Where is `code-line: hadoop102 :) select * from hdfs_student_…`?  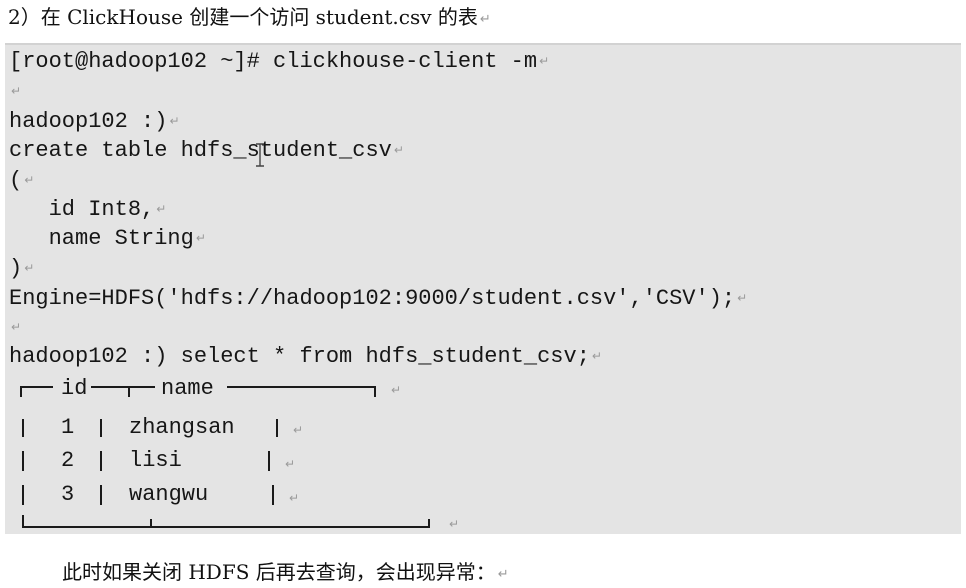 code-line: hadoop102 :) select * from hdfs_student_… is located at coordinates (305, 356).